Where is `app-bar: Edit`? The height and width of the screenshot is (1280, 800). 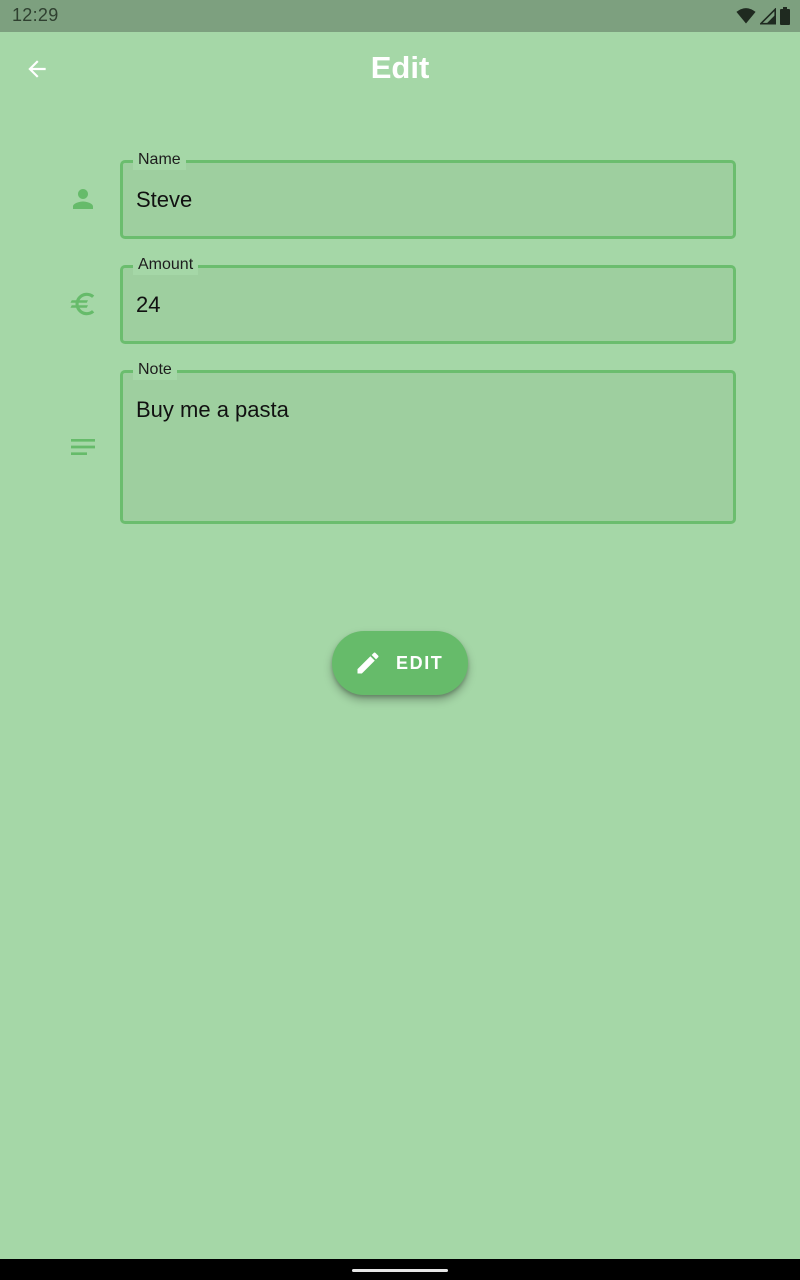
app-bar: Edit is located at coordinates (400, 69).